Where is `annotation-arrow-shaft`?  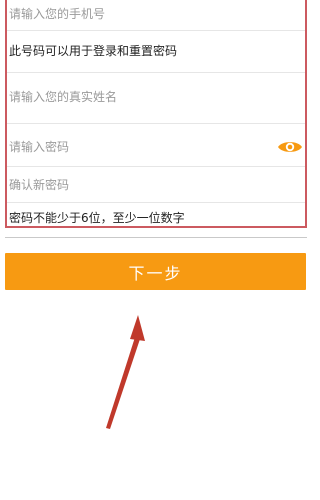 annotation-arrow-shaft is located at coordinates (123, 381).